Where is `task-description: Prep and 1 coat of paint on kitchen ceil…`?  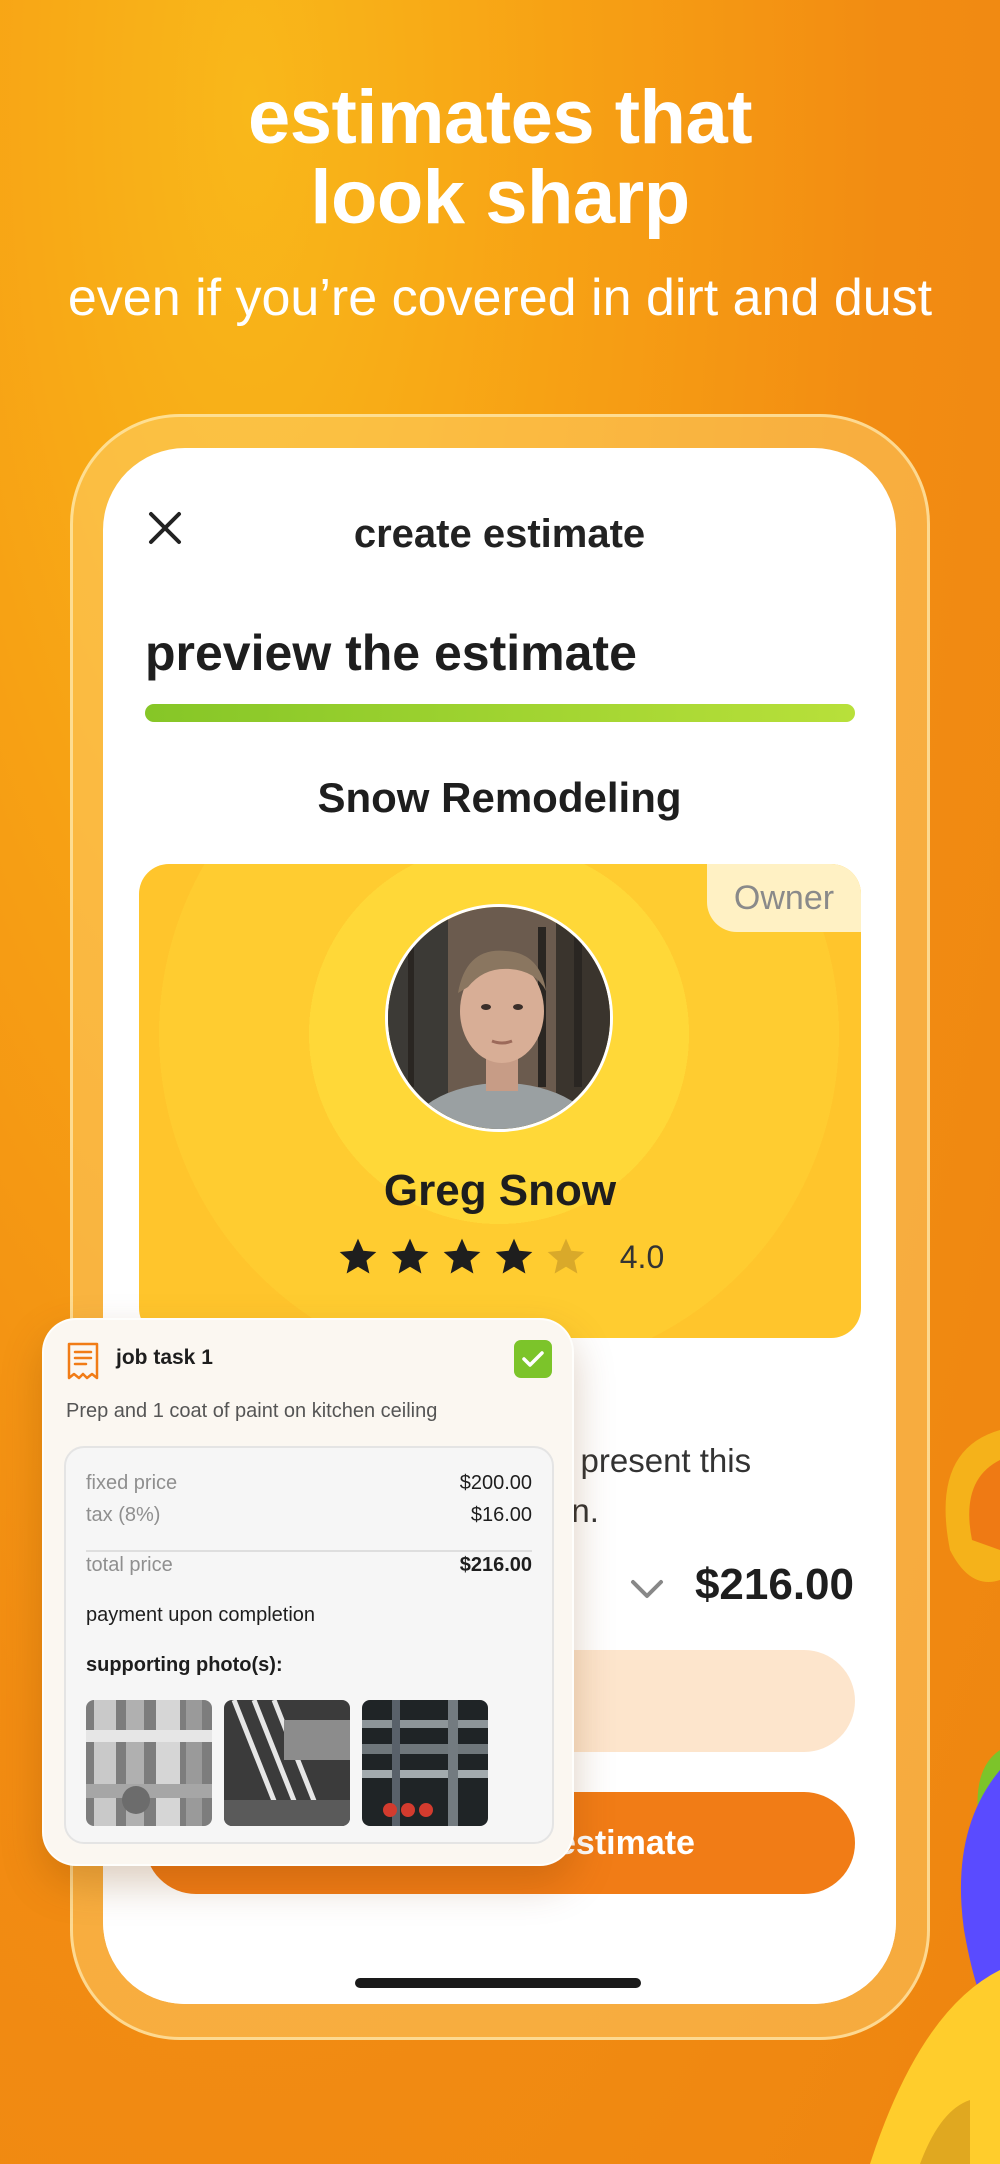
task-description: Prep and 1 coat of paint on kitchen ceil… is located at coordinates (252, 1411).